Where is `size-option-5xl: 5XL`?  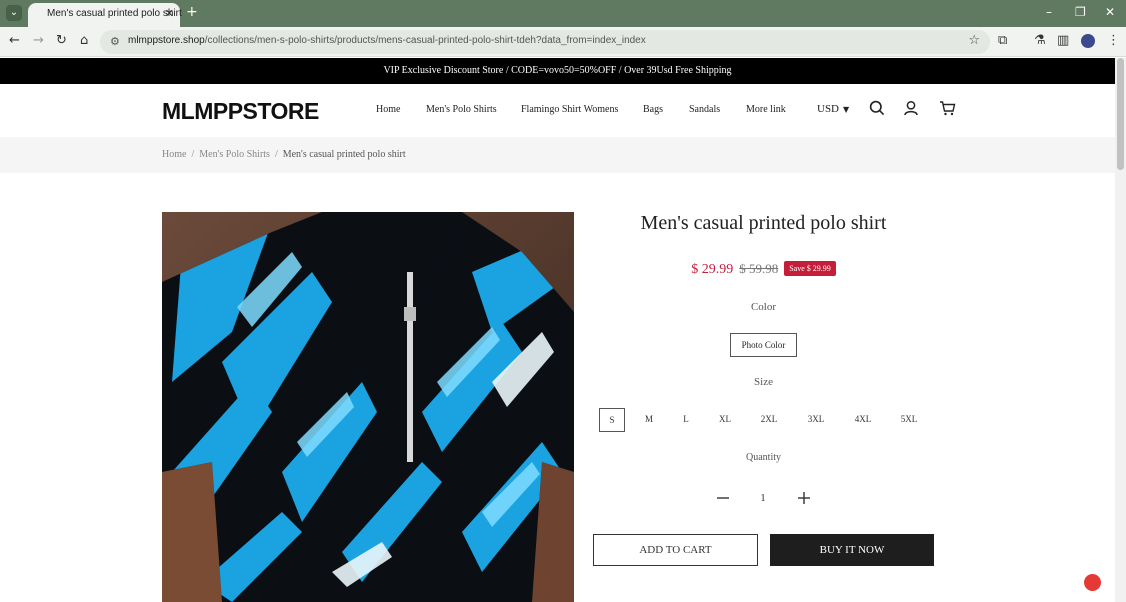
size-option-5xl: 5XL is located at coordinates (909, 420).